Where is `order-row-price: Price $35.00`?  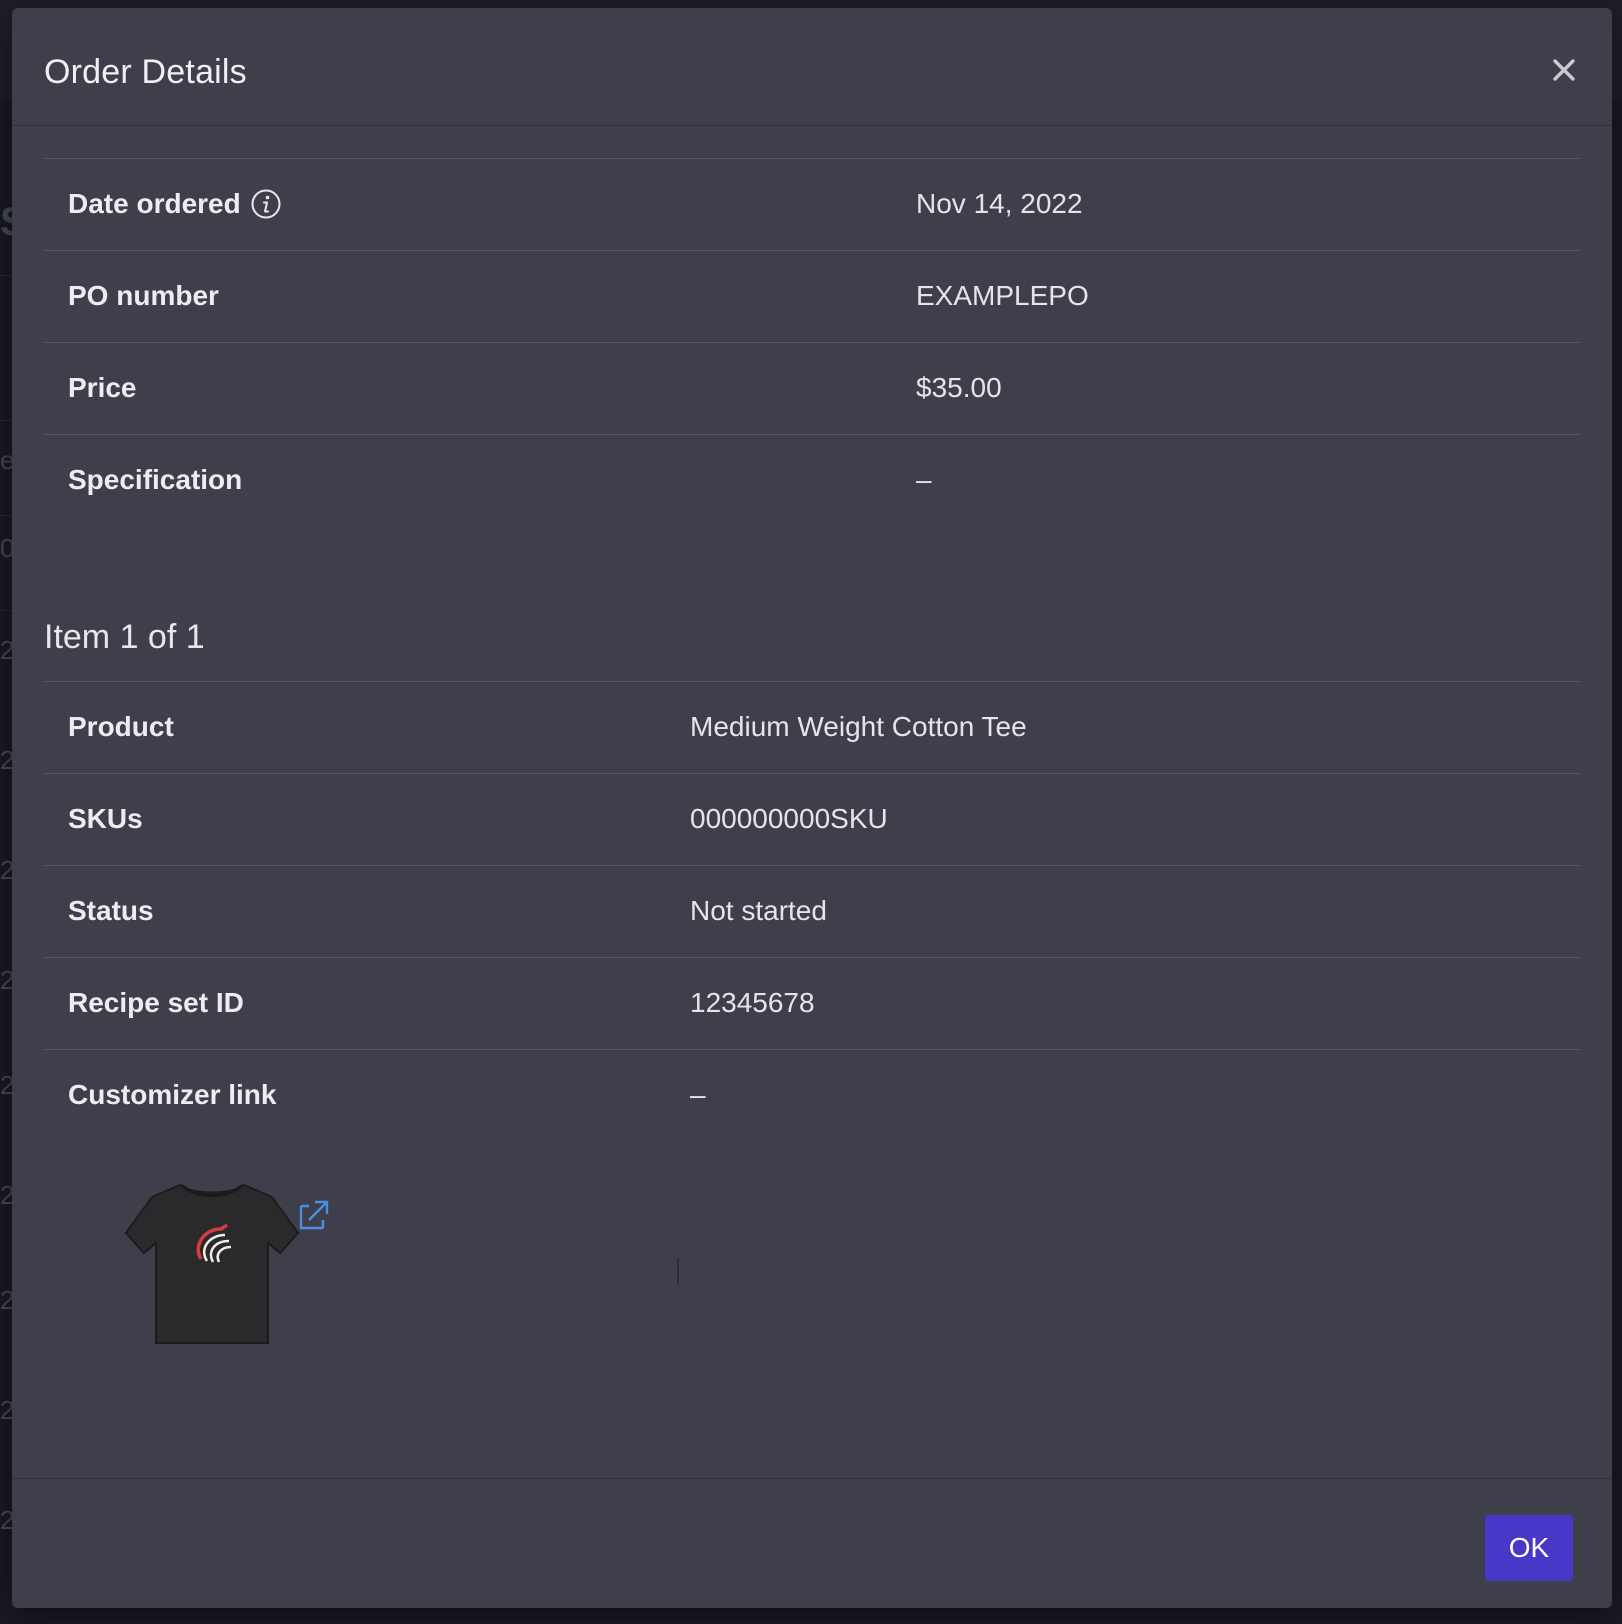
order-row-price: Price $35.00 is located at coordinates (812, 388).